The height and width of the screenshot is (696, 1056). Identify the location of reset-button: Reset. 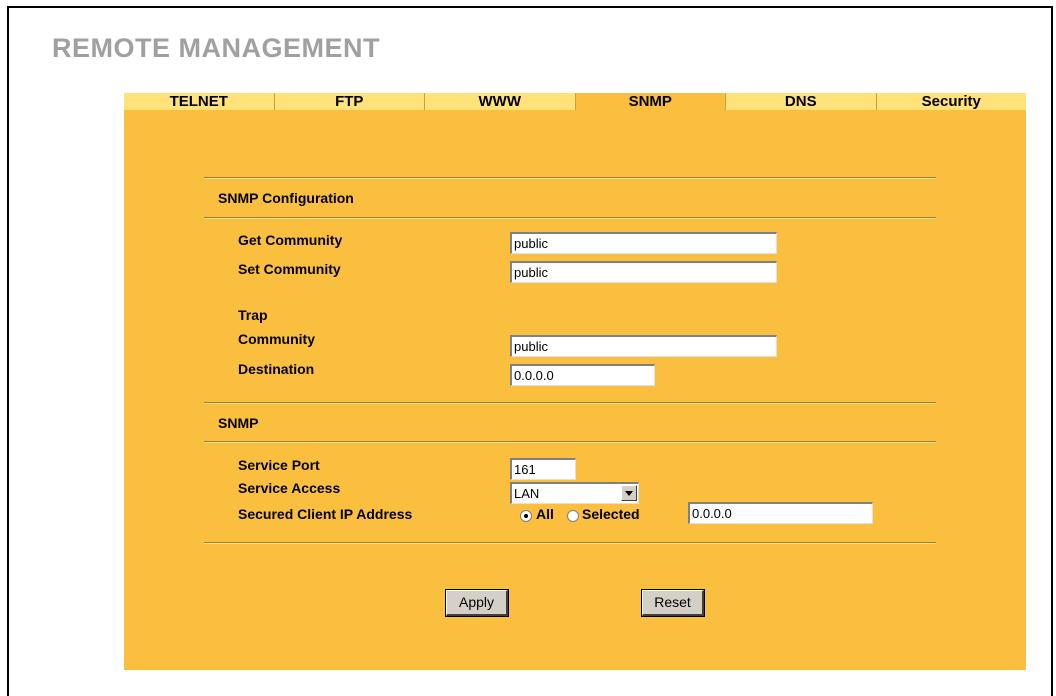
(673, 603).